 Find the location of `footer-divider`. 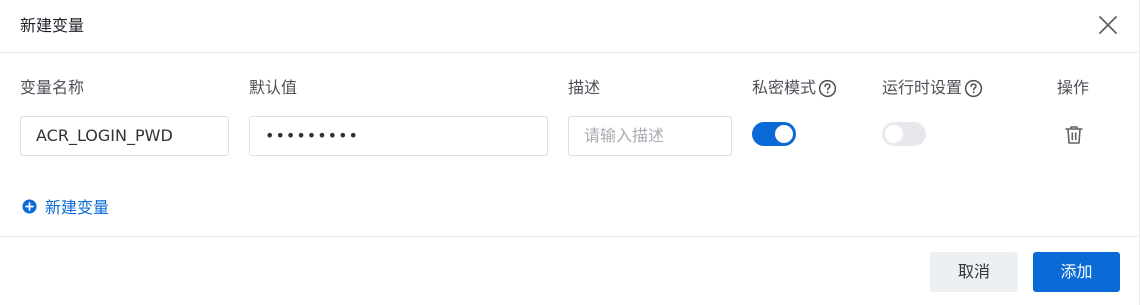

footer-divider is located at coordinates (570, 236).